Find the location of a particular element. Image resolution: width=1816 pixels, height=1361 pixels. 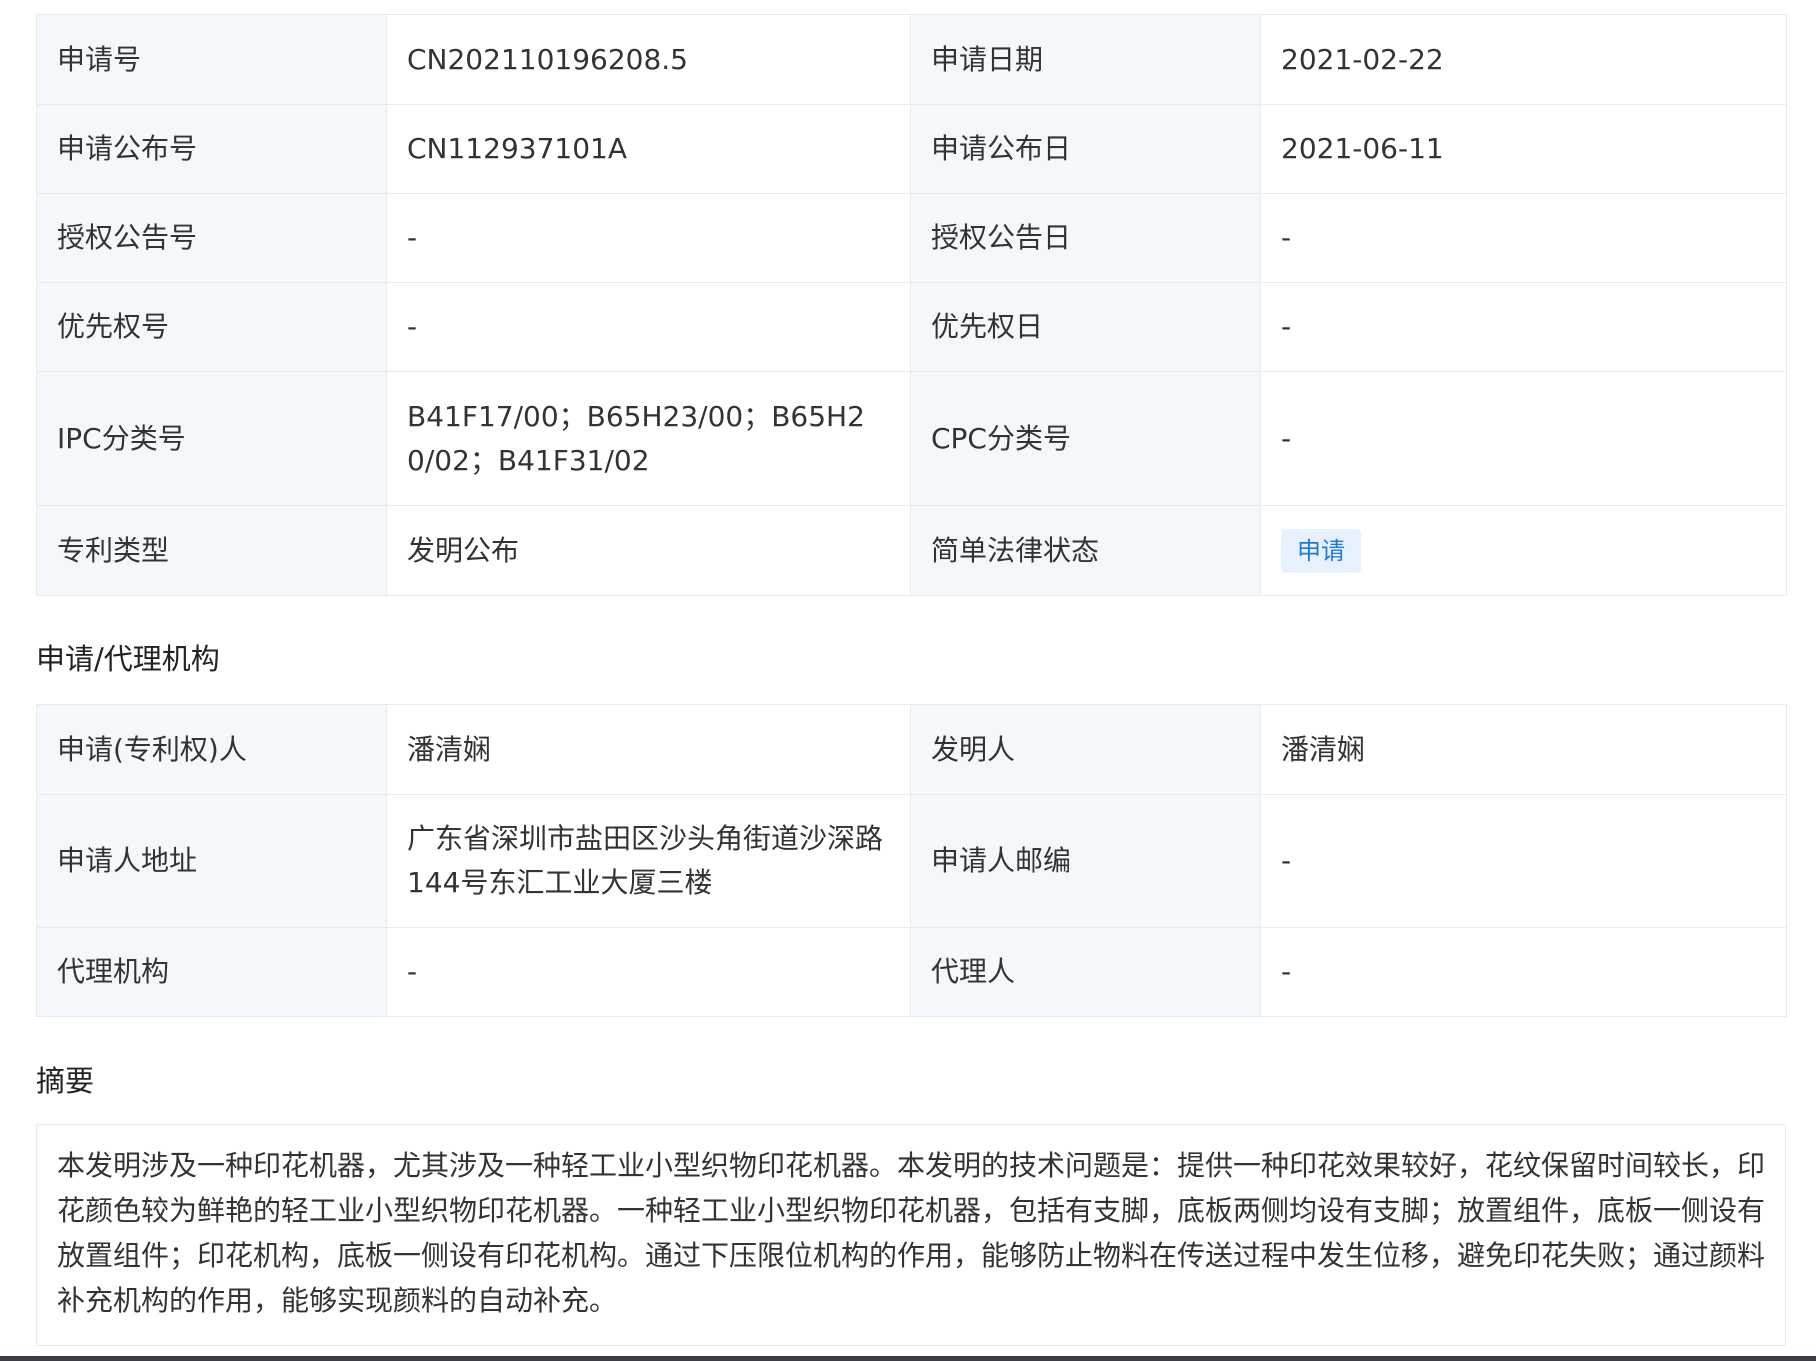

grant-date-value: - is located at coordinates (1523, 238).